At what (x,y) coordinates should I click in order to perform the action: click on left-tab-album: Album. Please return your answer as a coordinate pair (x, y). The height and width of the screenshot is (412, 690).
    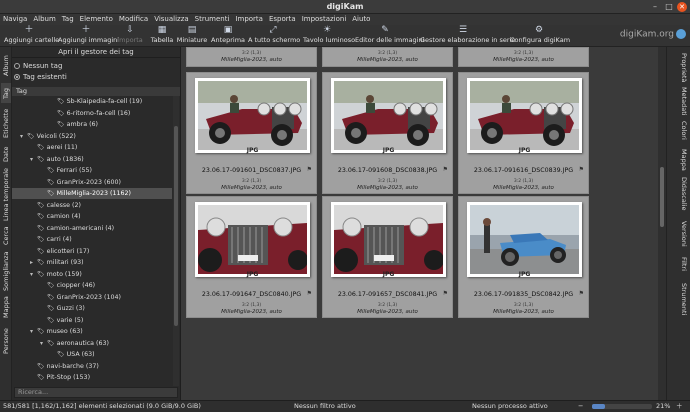
    Looking at the image, I should click on (6, 66).